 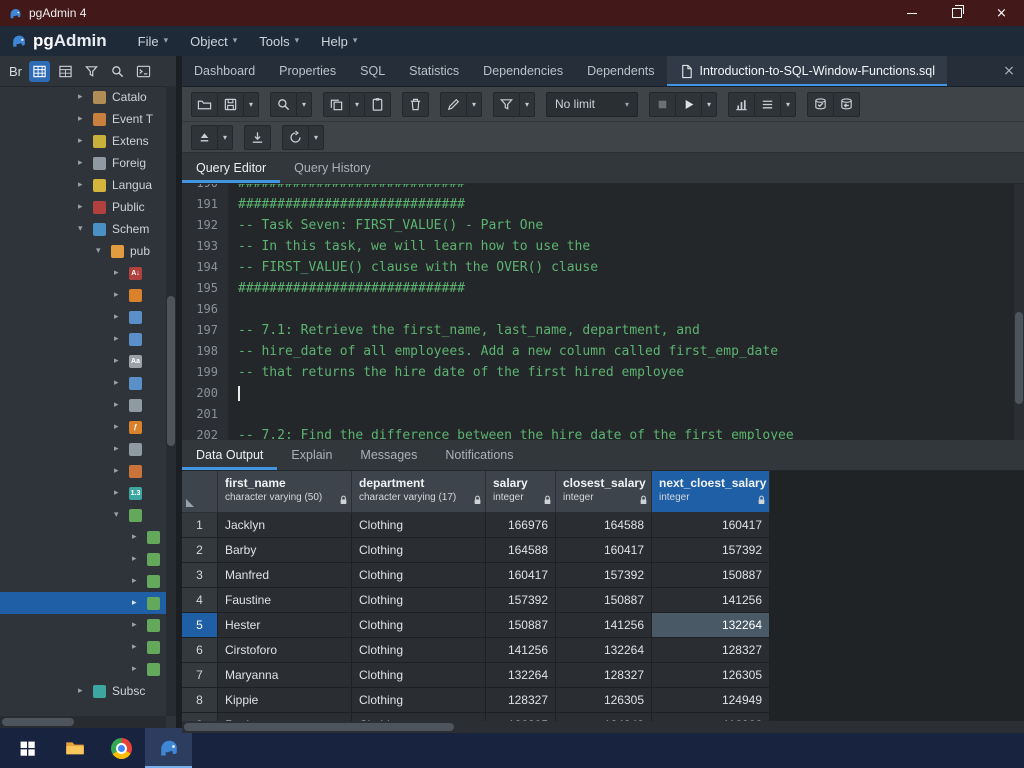 What do you see at coordinates (285, 700) in the screenshot?
I see `cell: Kippie` at bounding box center [285, 700].